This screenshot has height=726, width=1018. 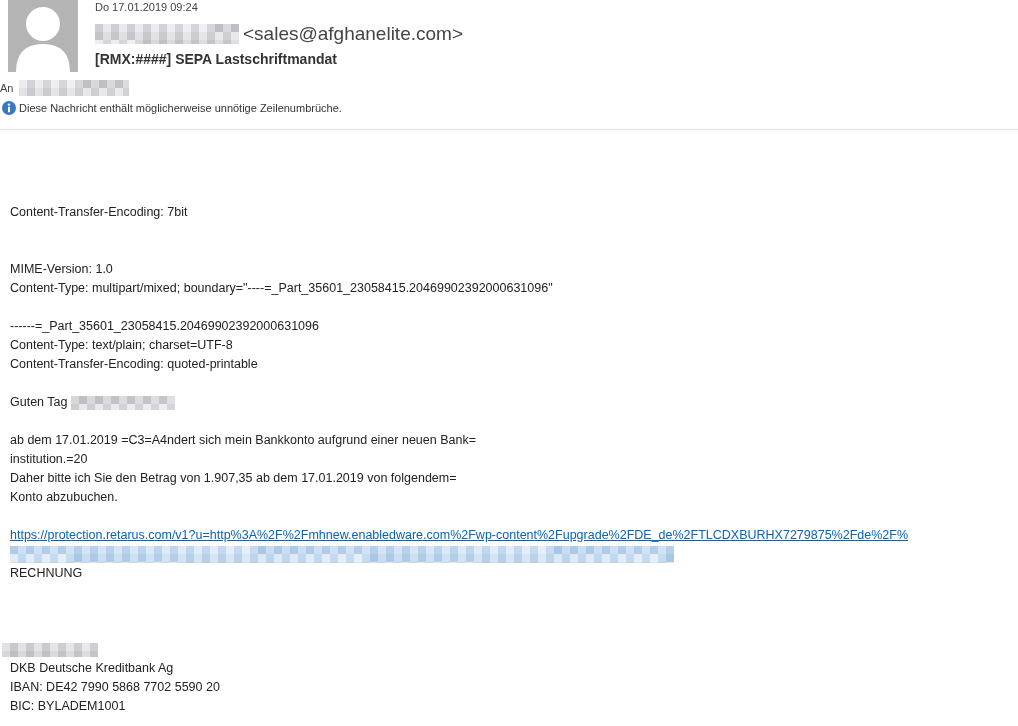 What do you see at coordinates (233, 478) in the screenshot?
I see `body-text: Daher bitte ich Sie den Betrag von 1.907,35 ab dem 17.01.2019 von folgendem=` at bounding box center [233, 478].